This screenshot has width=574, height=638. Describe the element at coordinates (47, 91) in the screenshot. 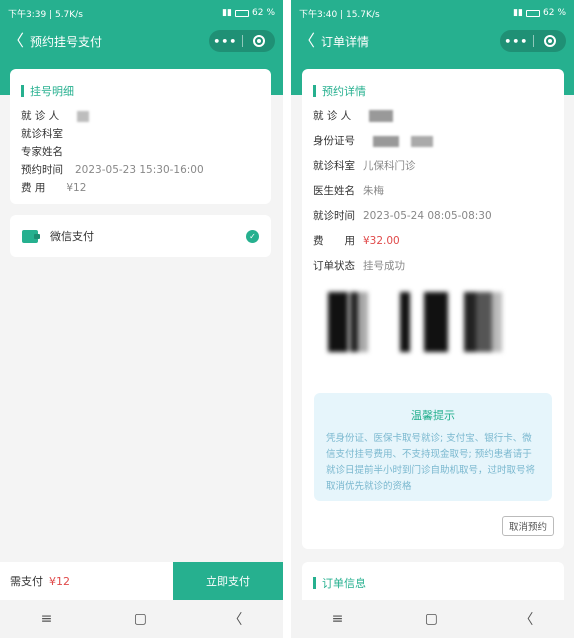

I see `section-title: 挂号明细` at that location.